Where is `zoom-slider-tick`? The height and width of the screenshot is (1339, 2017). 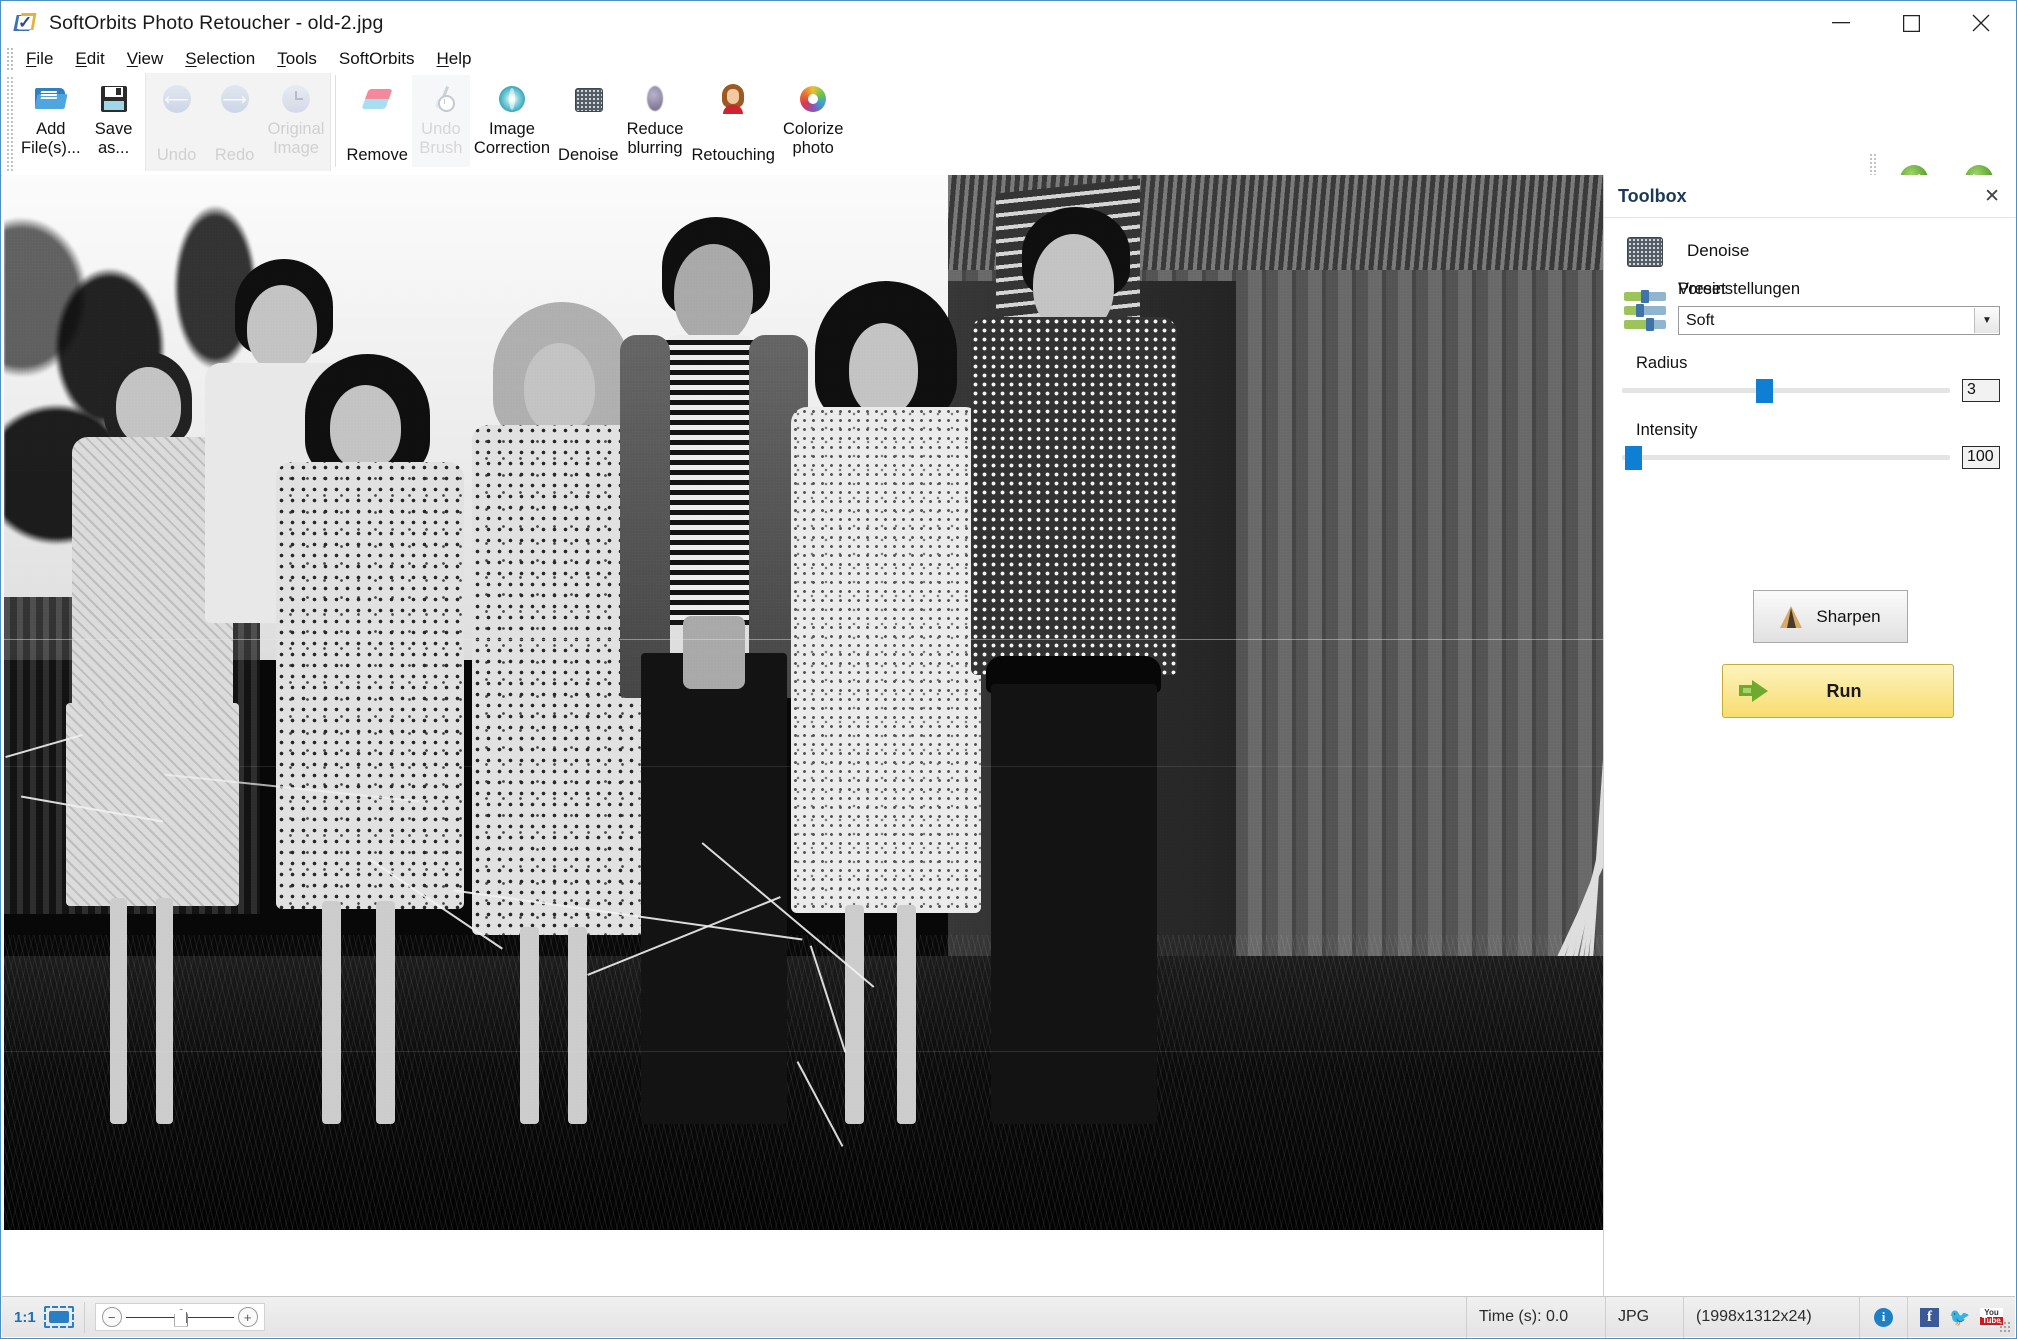
zoom-slider-tick is located at coordinates (187, 1317).